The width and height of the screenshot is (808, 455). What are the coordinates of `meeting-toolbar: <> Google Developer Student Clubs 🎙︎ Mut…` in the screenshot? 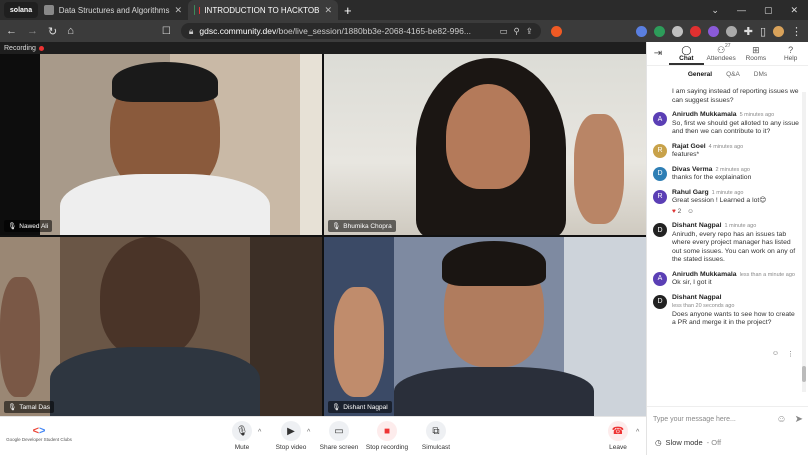 It's located at (323, 435).